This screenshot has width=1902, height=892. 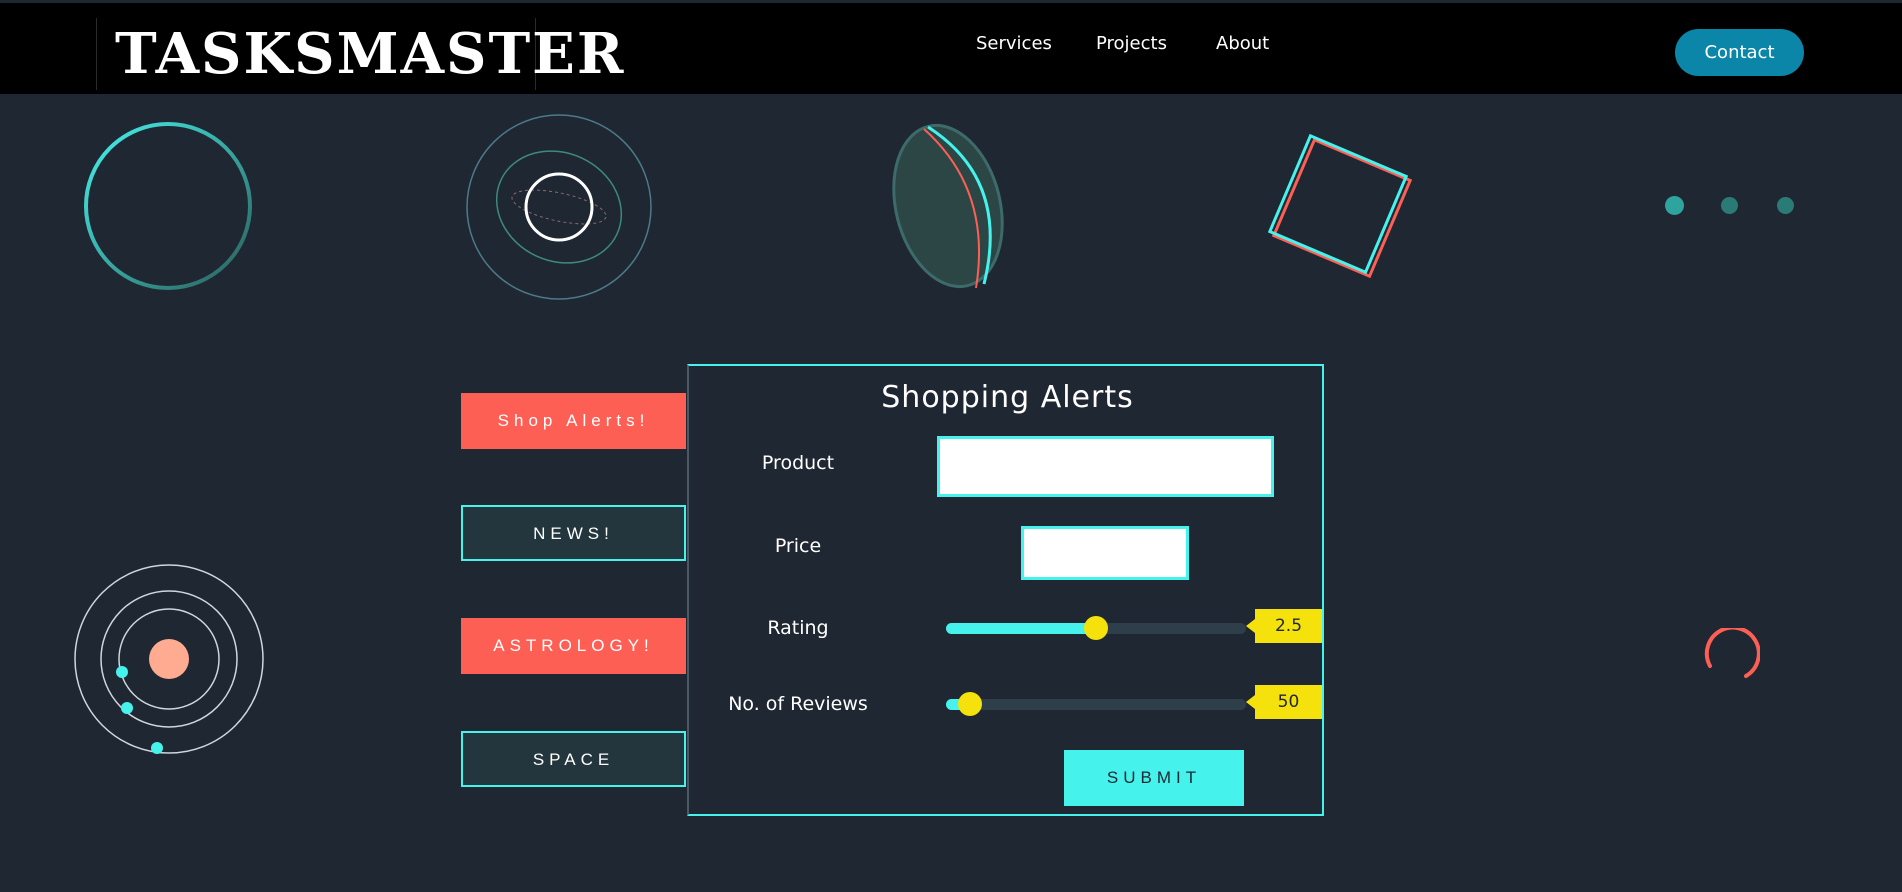 What do you see at coordinates (1732, 653) in the screenshot?
I see `spinner-icon` at bounding box center [1732, 653].